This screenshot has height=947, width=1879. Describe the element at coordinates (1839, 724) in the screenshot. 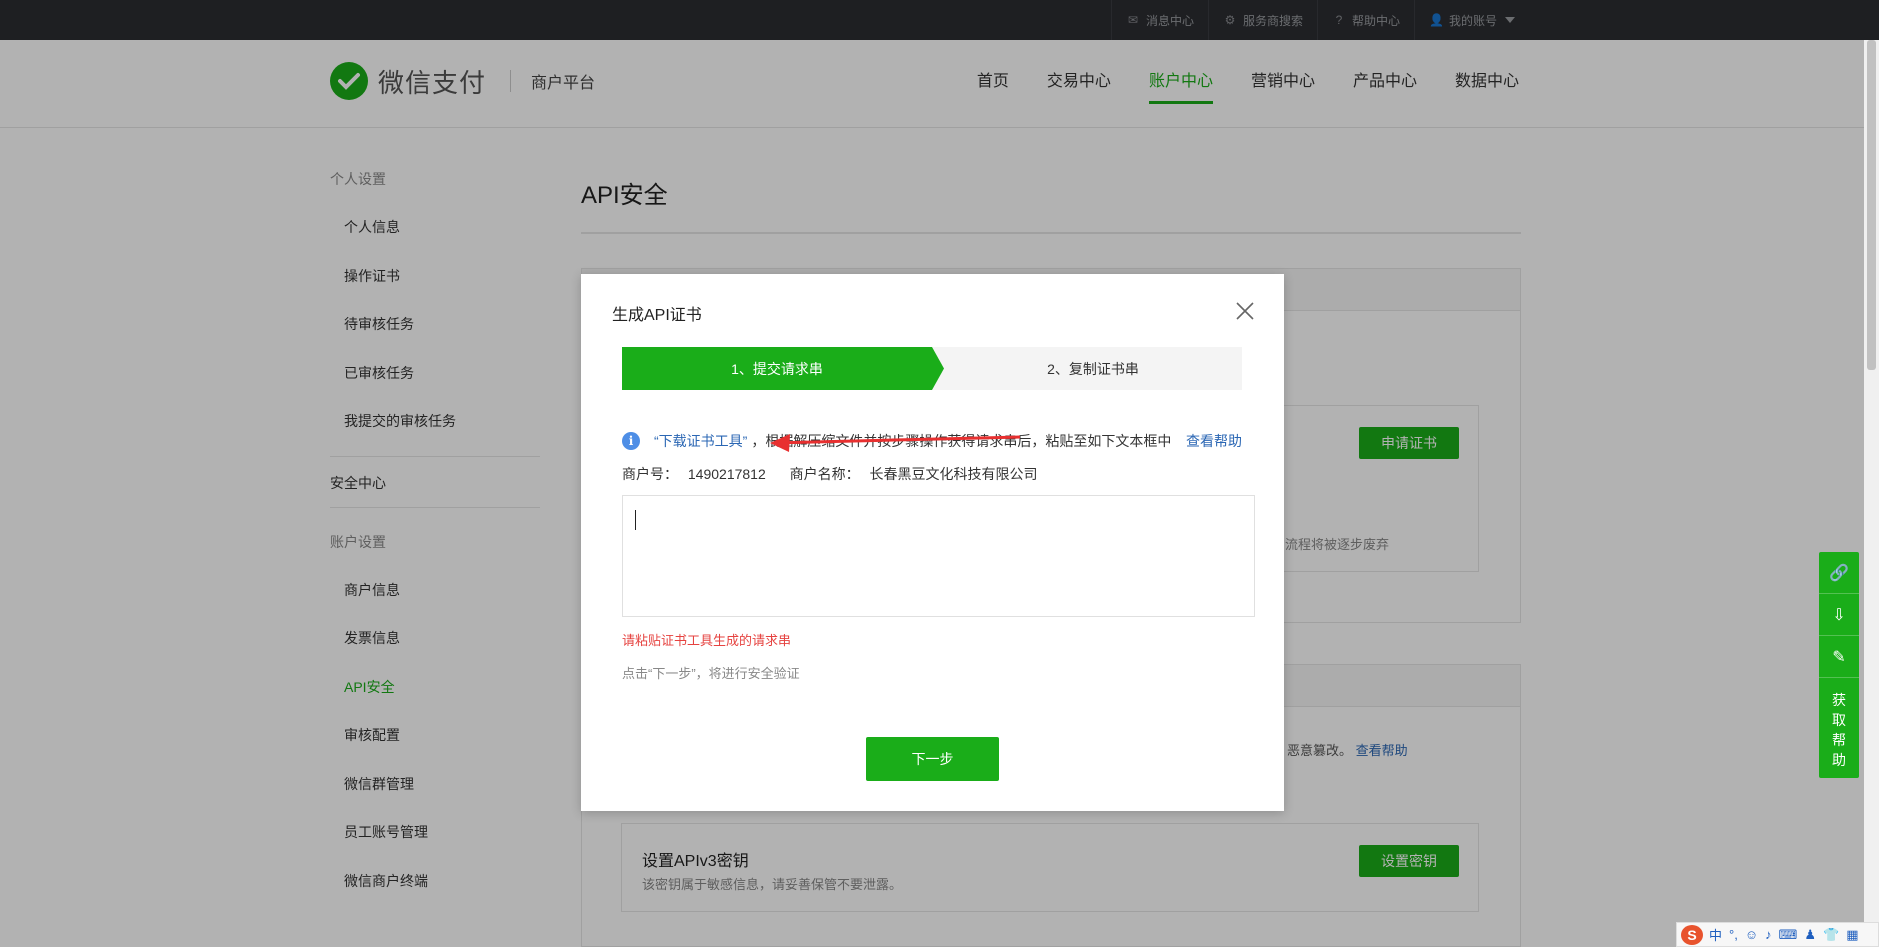

I see `get-help-button: 获取帮助` at that location.